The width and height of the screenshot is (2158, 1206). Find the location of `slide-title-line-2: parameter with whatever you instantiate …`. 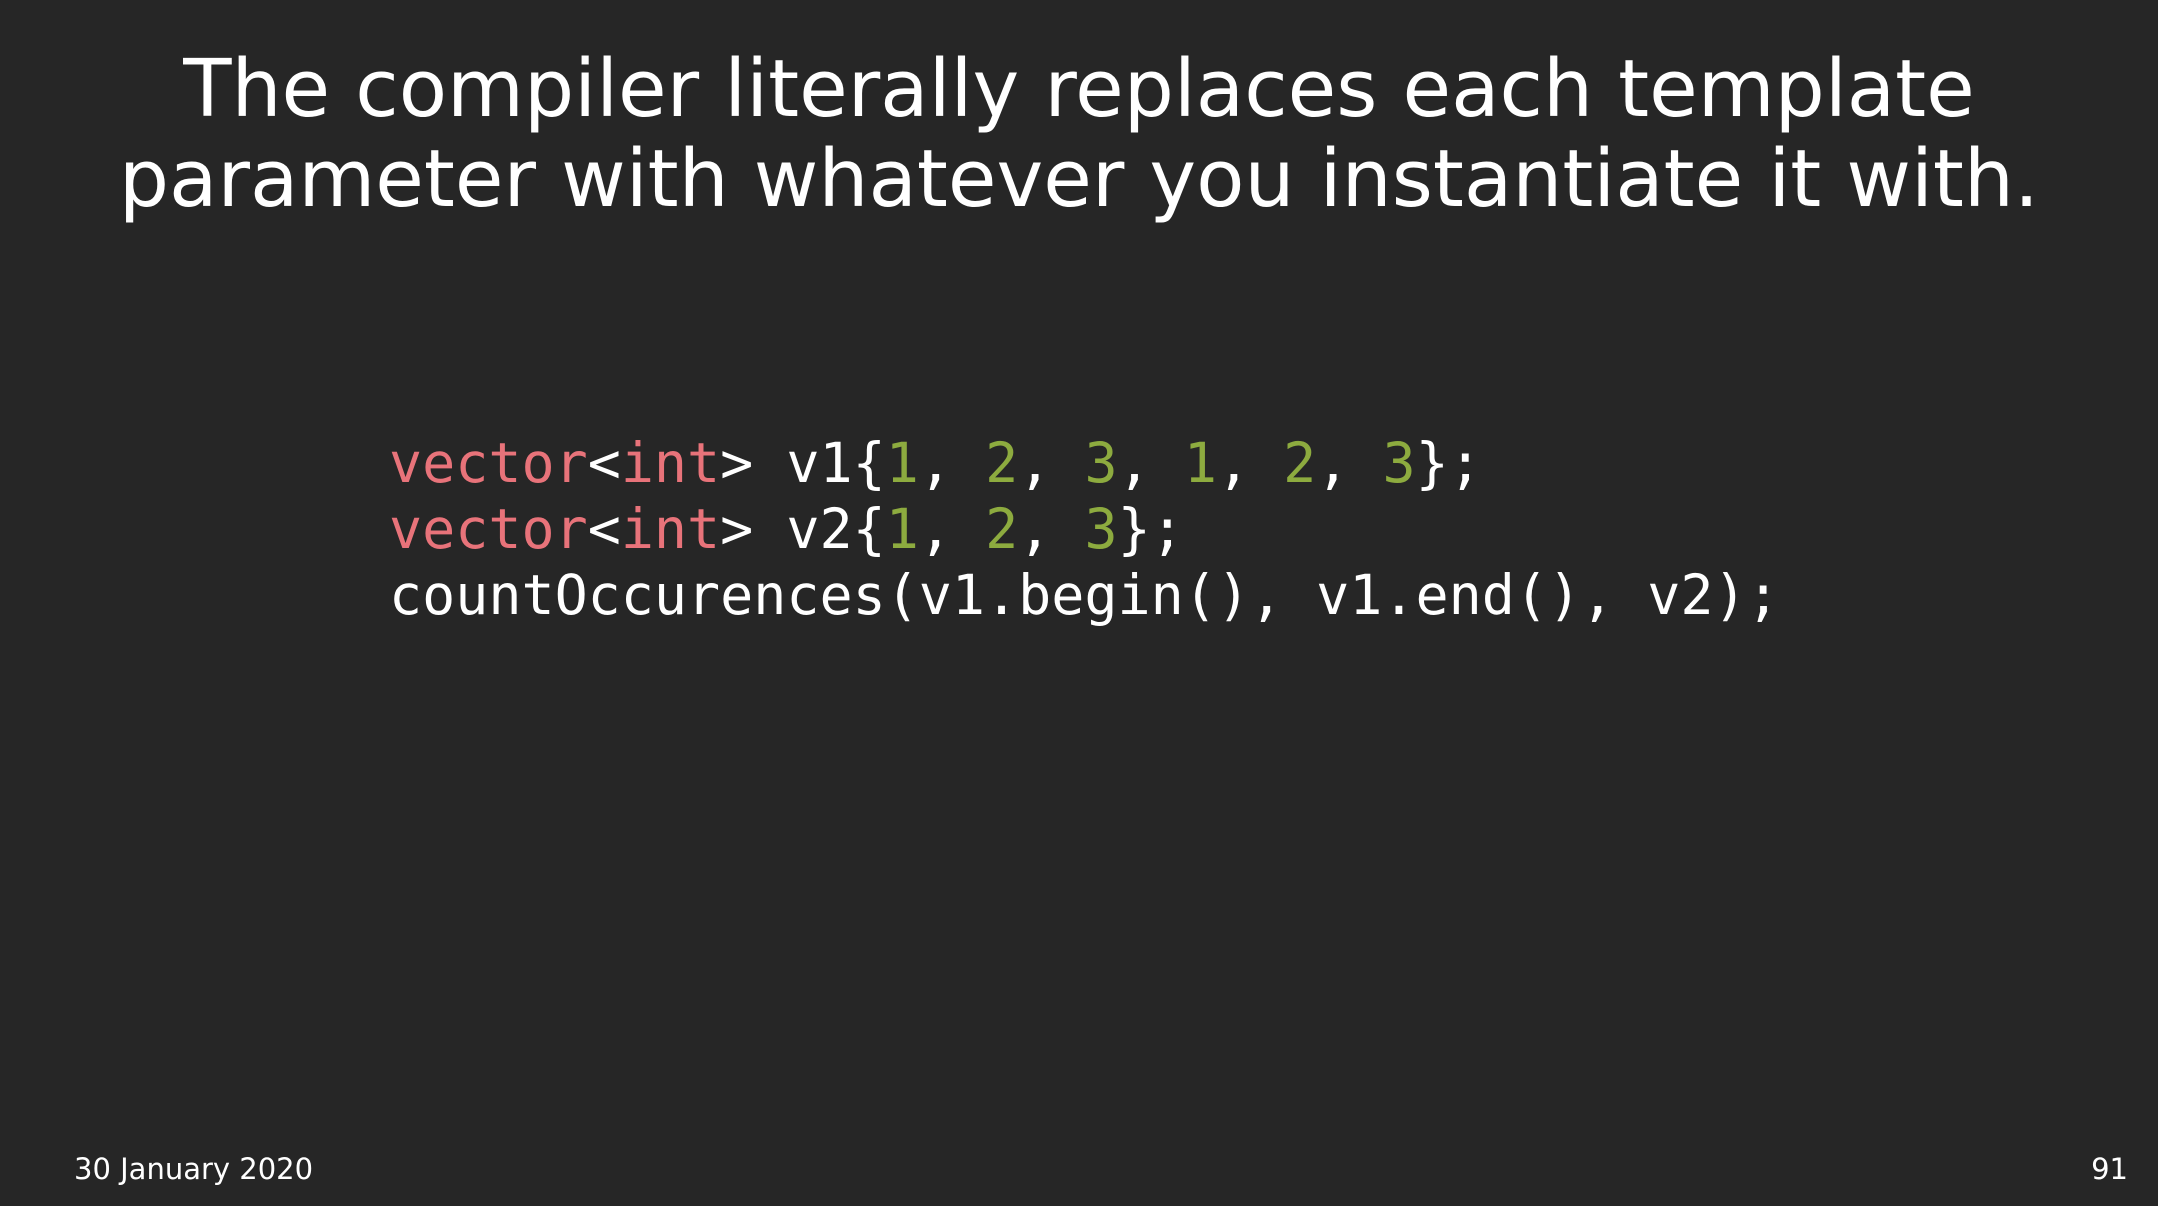

slide-title-line-2: parameter with whatever you instantiate … is located at coordinates (1079, 179).